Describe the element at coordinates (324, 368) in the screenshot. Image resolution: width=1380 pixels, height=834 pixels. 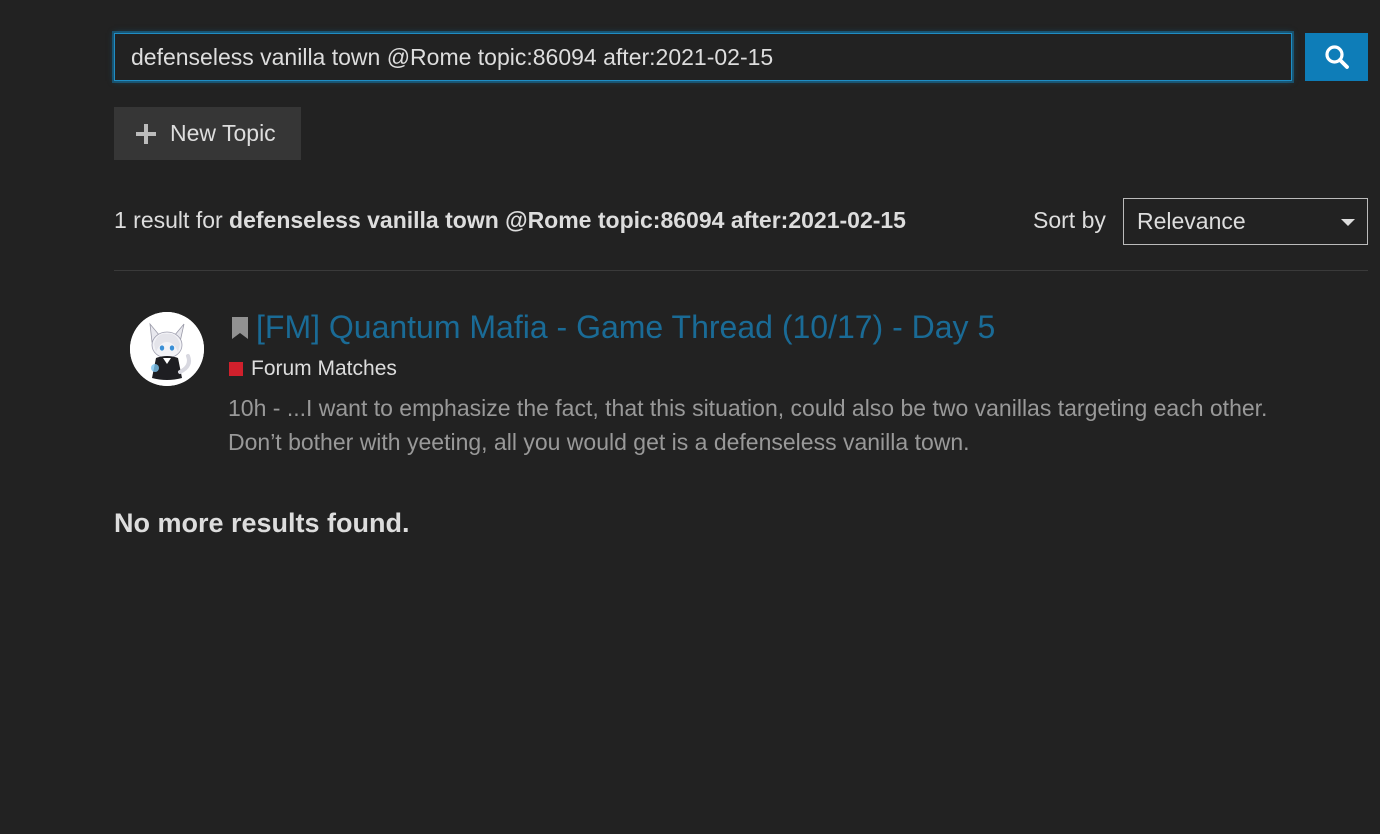
I see `category-name: Forum Matches` at that location.